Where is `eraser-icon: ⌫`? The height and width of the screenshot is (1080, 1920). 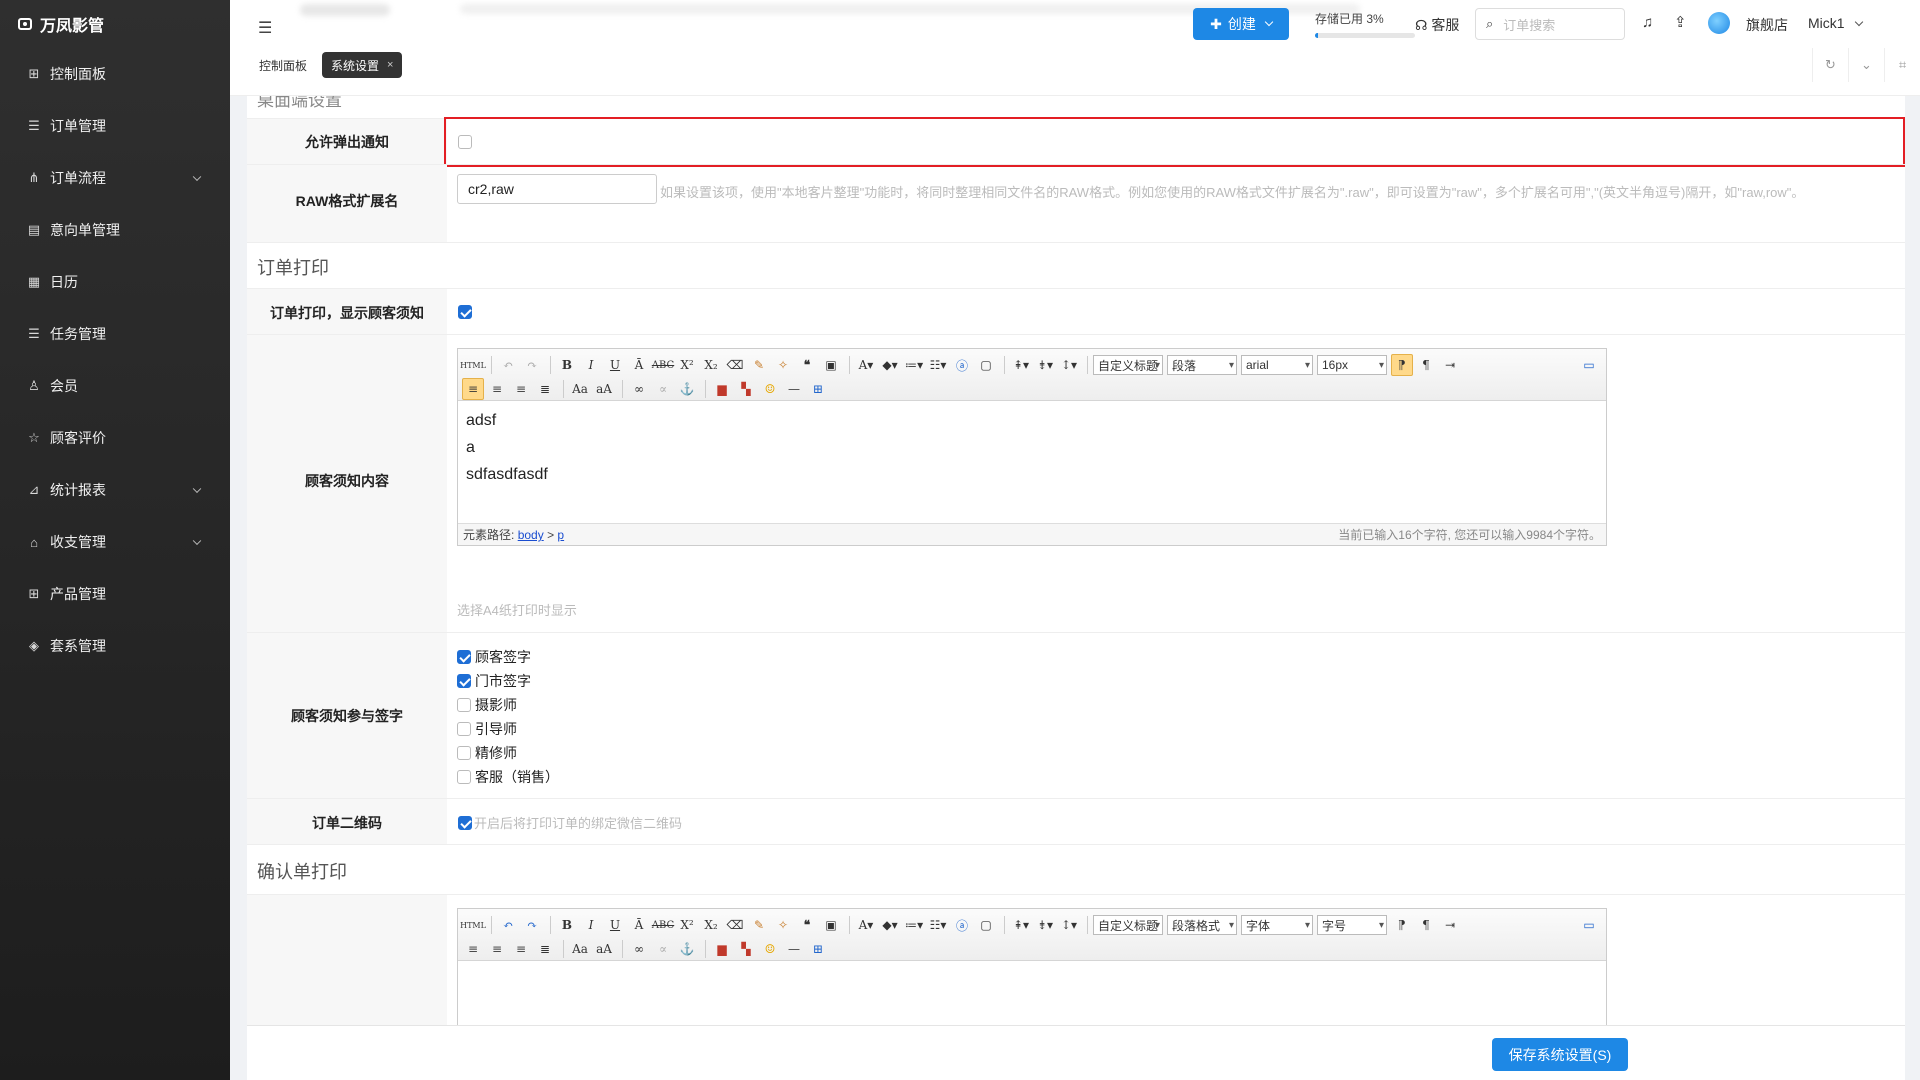
eraser-icon: ⌫ is located at coordinates (735, 925).